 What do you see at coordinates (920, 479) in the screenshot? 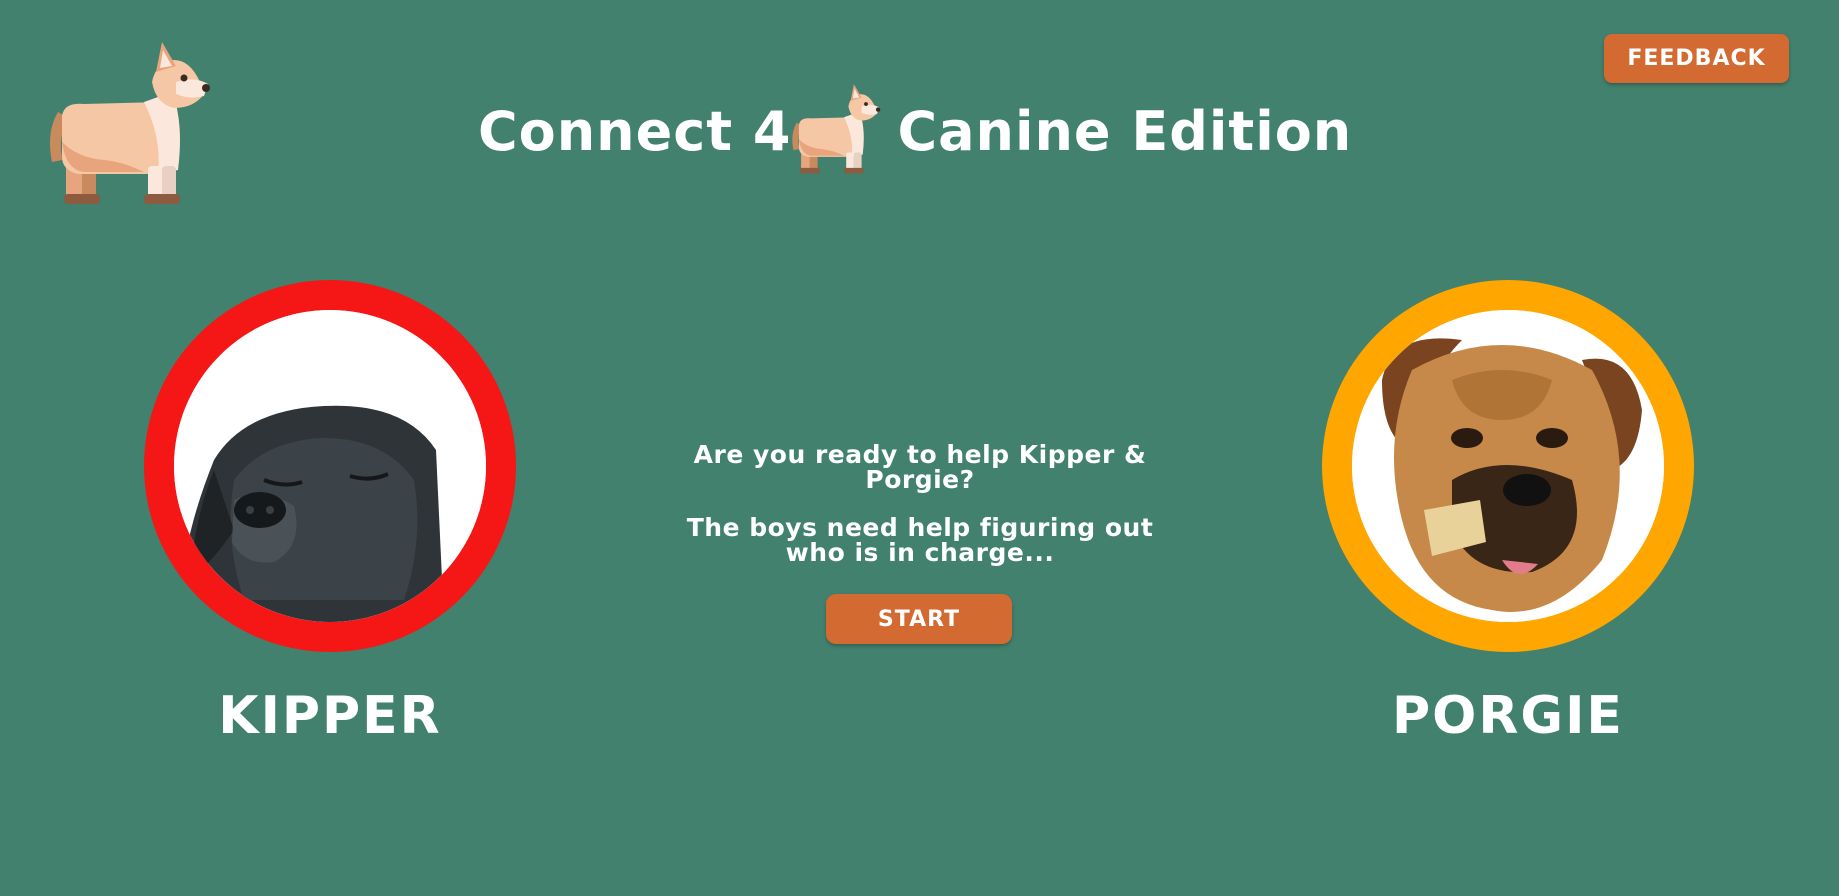
I see `intro-line: Porgie?` at bounding box center [920, 479].